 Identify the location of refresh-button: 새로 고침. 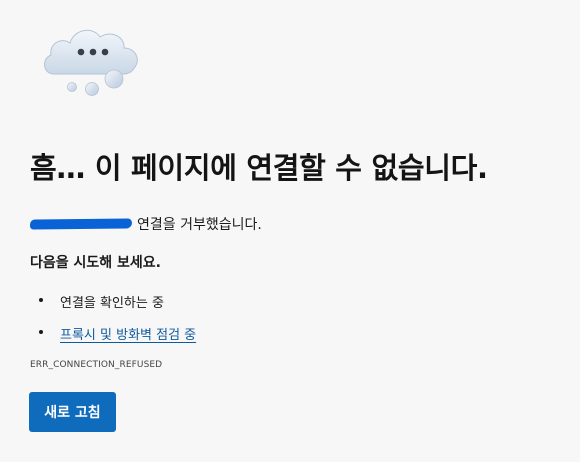
(72, 412).